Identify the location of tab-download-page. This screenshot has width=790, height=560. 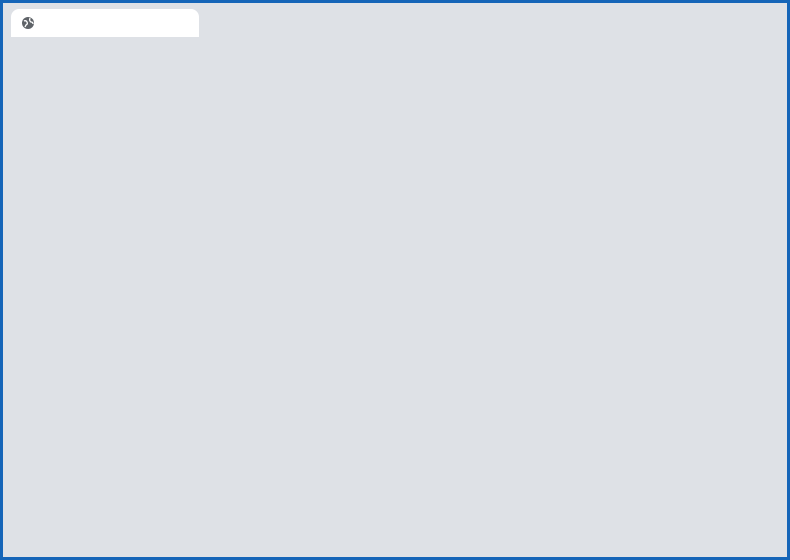
(105, 23).